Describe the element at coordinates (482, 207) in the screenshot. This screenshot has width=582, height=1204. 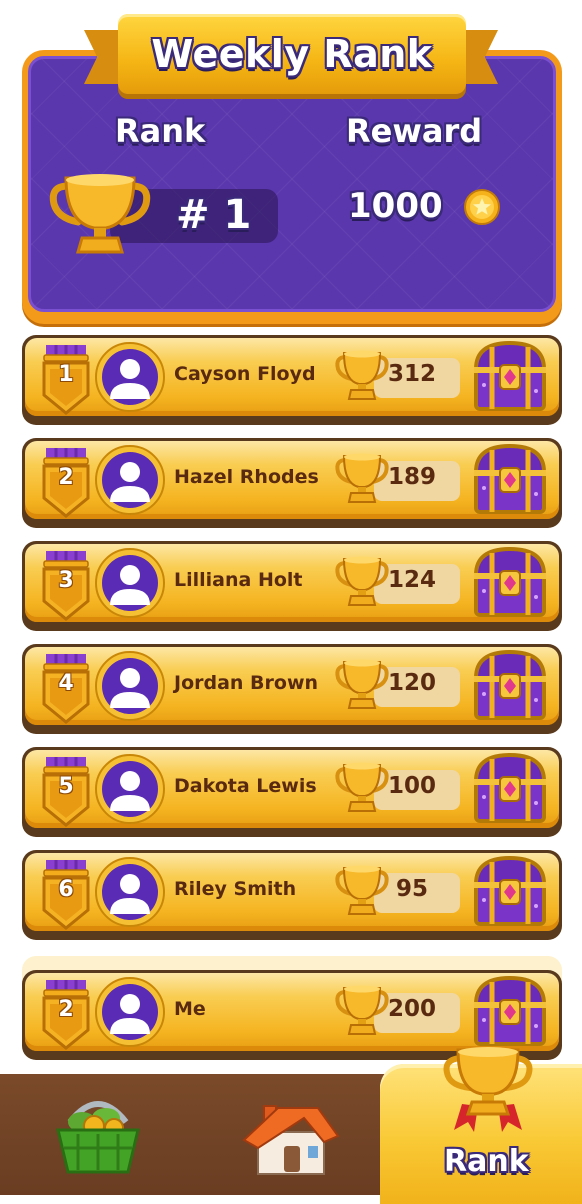
I see `coin-icon` at that location.